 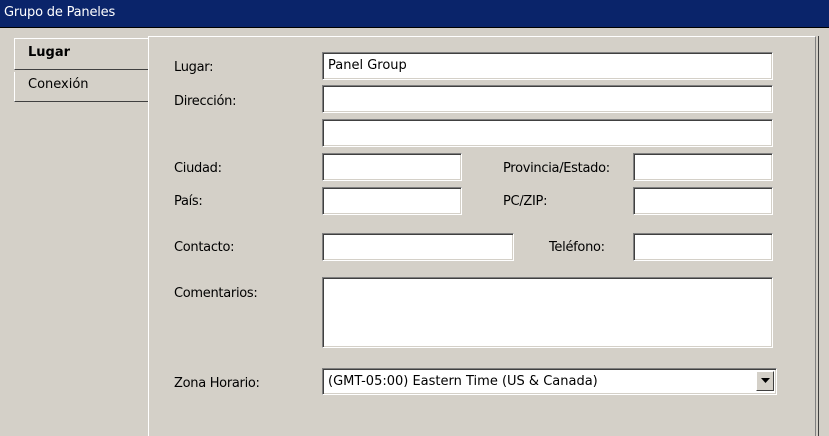 I want to click on lugar-label: Lugar:, so click(x=194, y=67).